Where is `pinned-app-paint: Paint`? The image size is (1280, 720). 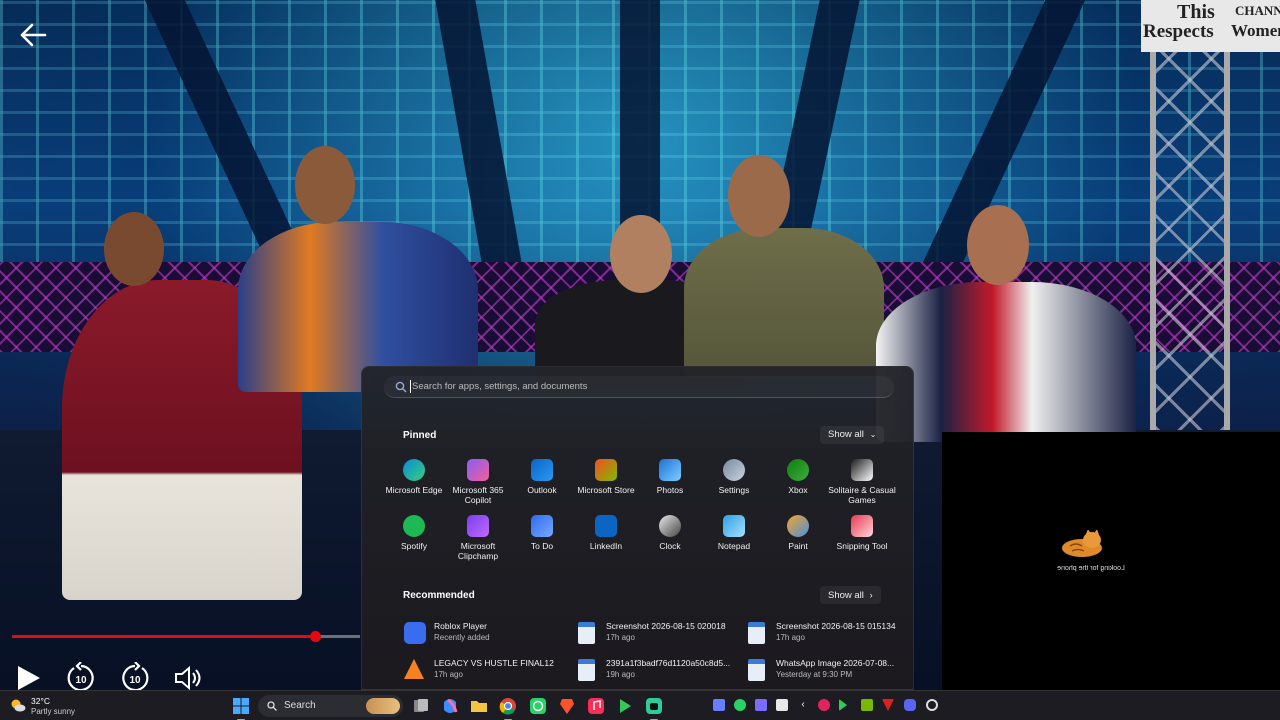
pinned-app-paint: Paint is located at coordinates (798, 540).